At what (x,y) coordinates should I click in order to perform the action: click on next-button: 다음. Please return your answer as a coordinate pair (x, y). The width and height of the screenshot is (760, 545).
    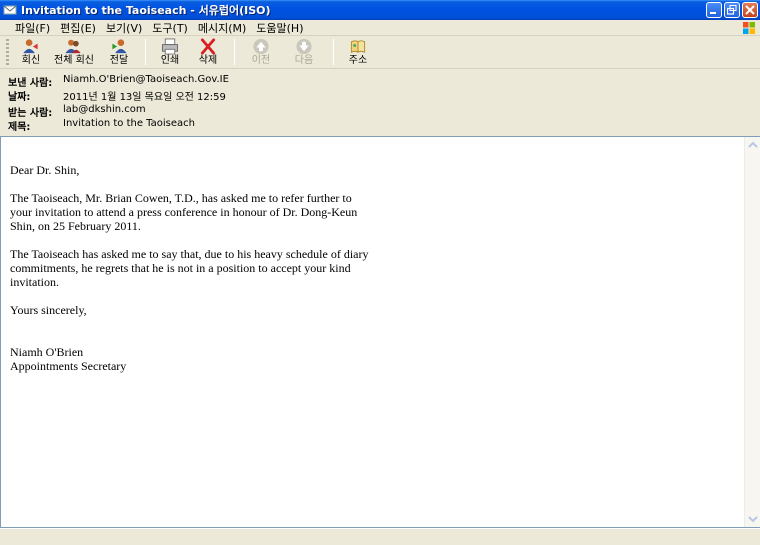
    Looking at the image, I should click on (304, 52).